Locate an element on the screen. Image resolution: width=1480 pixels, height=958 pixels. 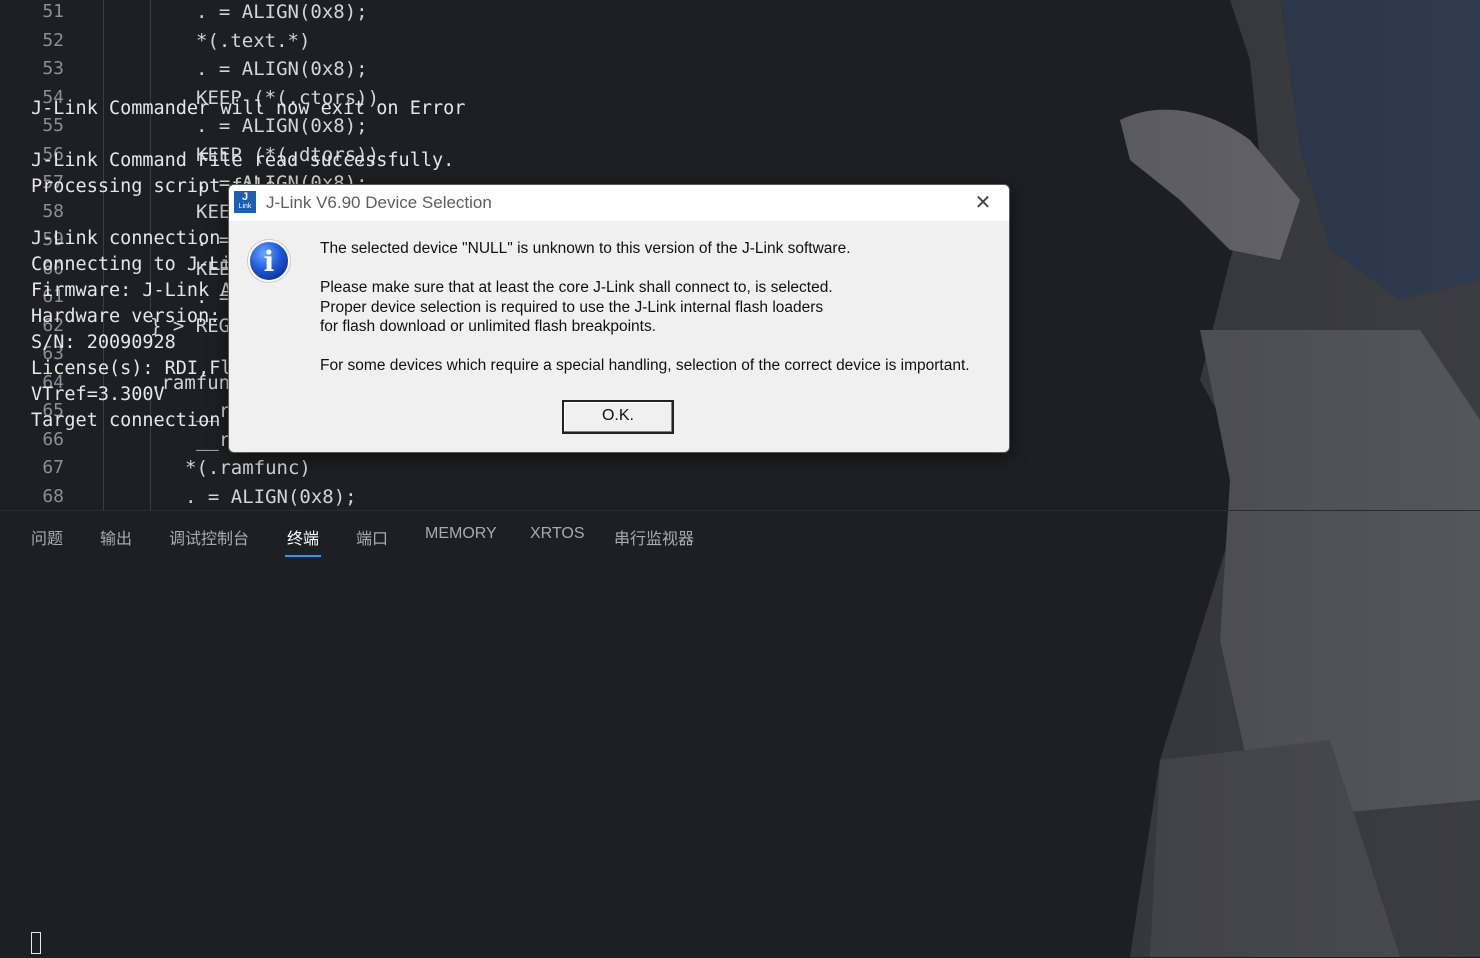
terminal-cursor is located at coordinates (36, 943).